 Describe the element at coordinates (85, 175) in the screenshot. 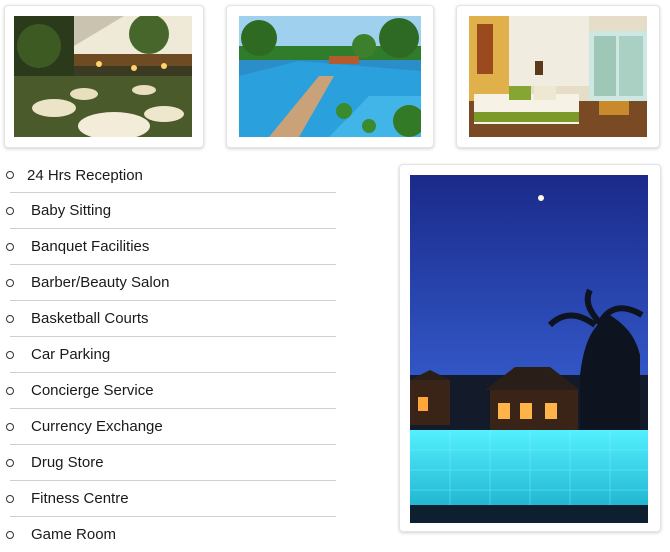

I see `amenity-label: 24 Hrs Reception` at that location.